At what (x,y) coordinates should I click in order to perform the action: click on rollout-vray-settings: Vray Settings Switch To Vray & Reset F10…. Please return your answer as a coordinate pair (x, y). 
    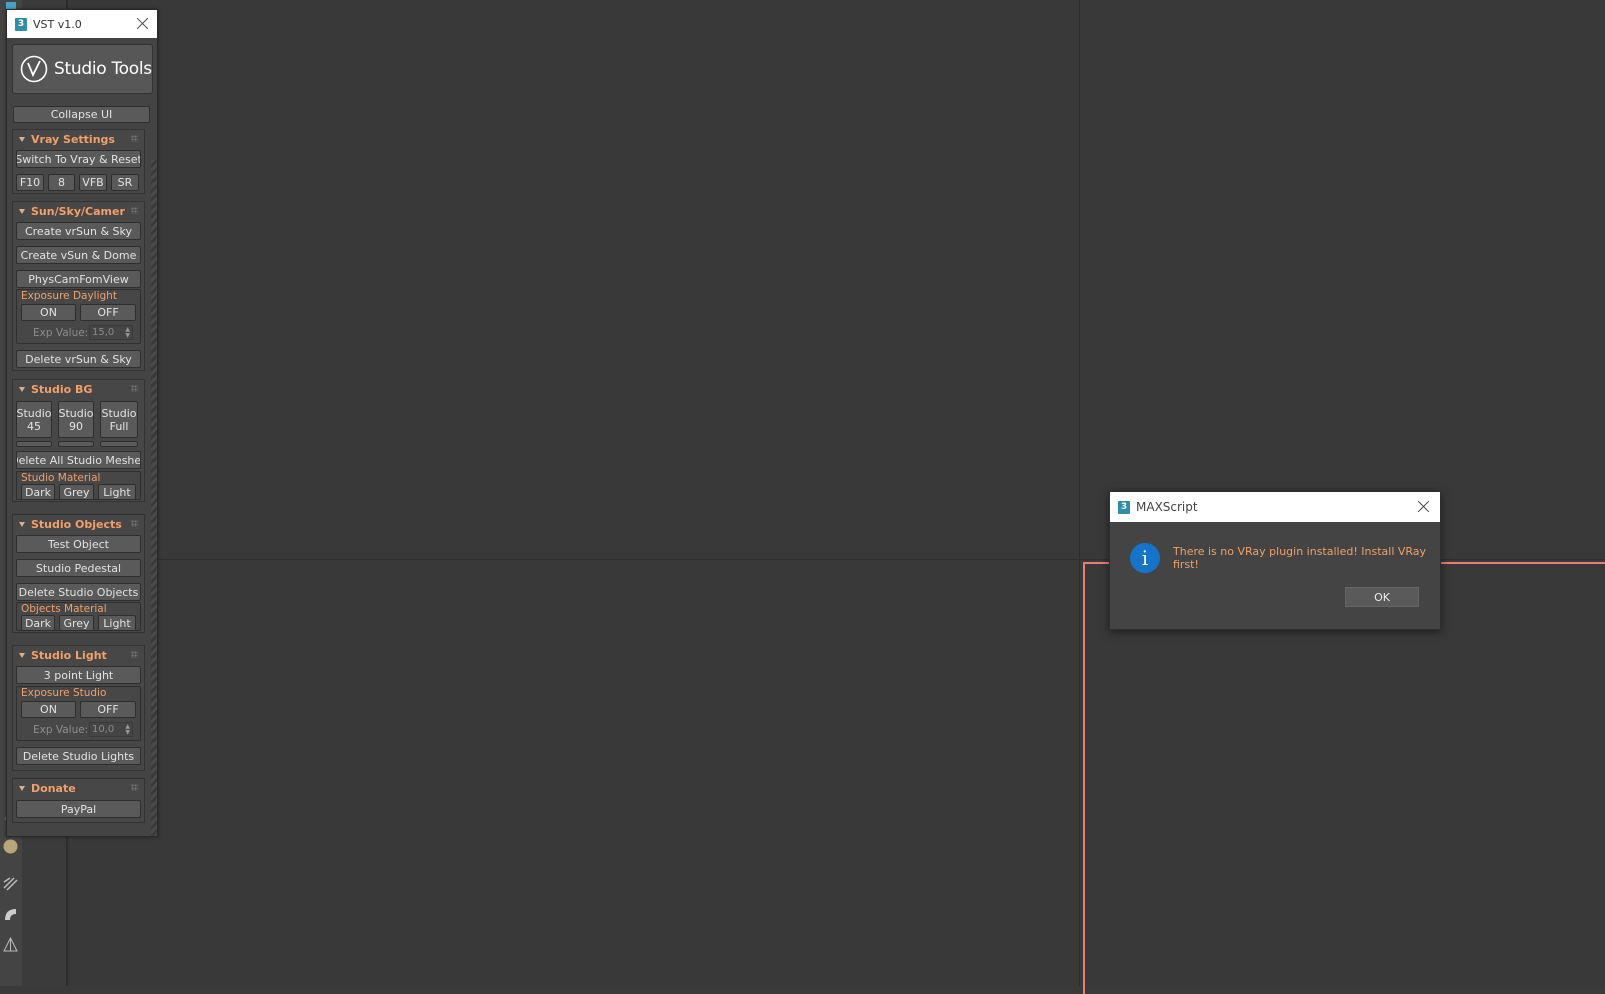
    Looking at the image, I should click on (78, 161).